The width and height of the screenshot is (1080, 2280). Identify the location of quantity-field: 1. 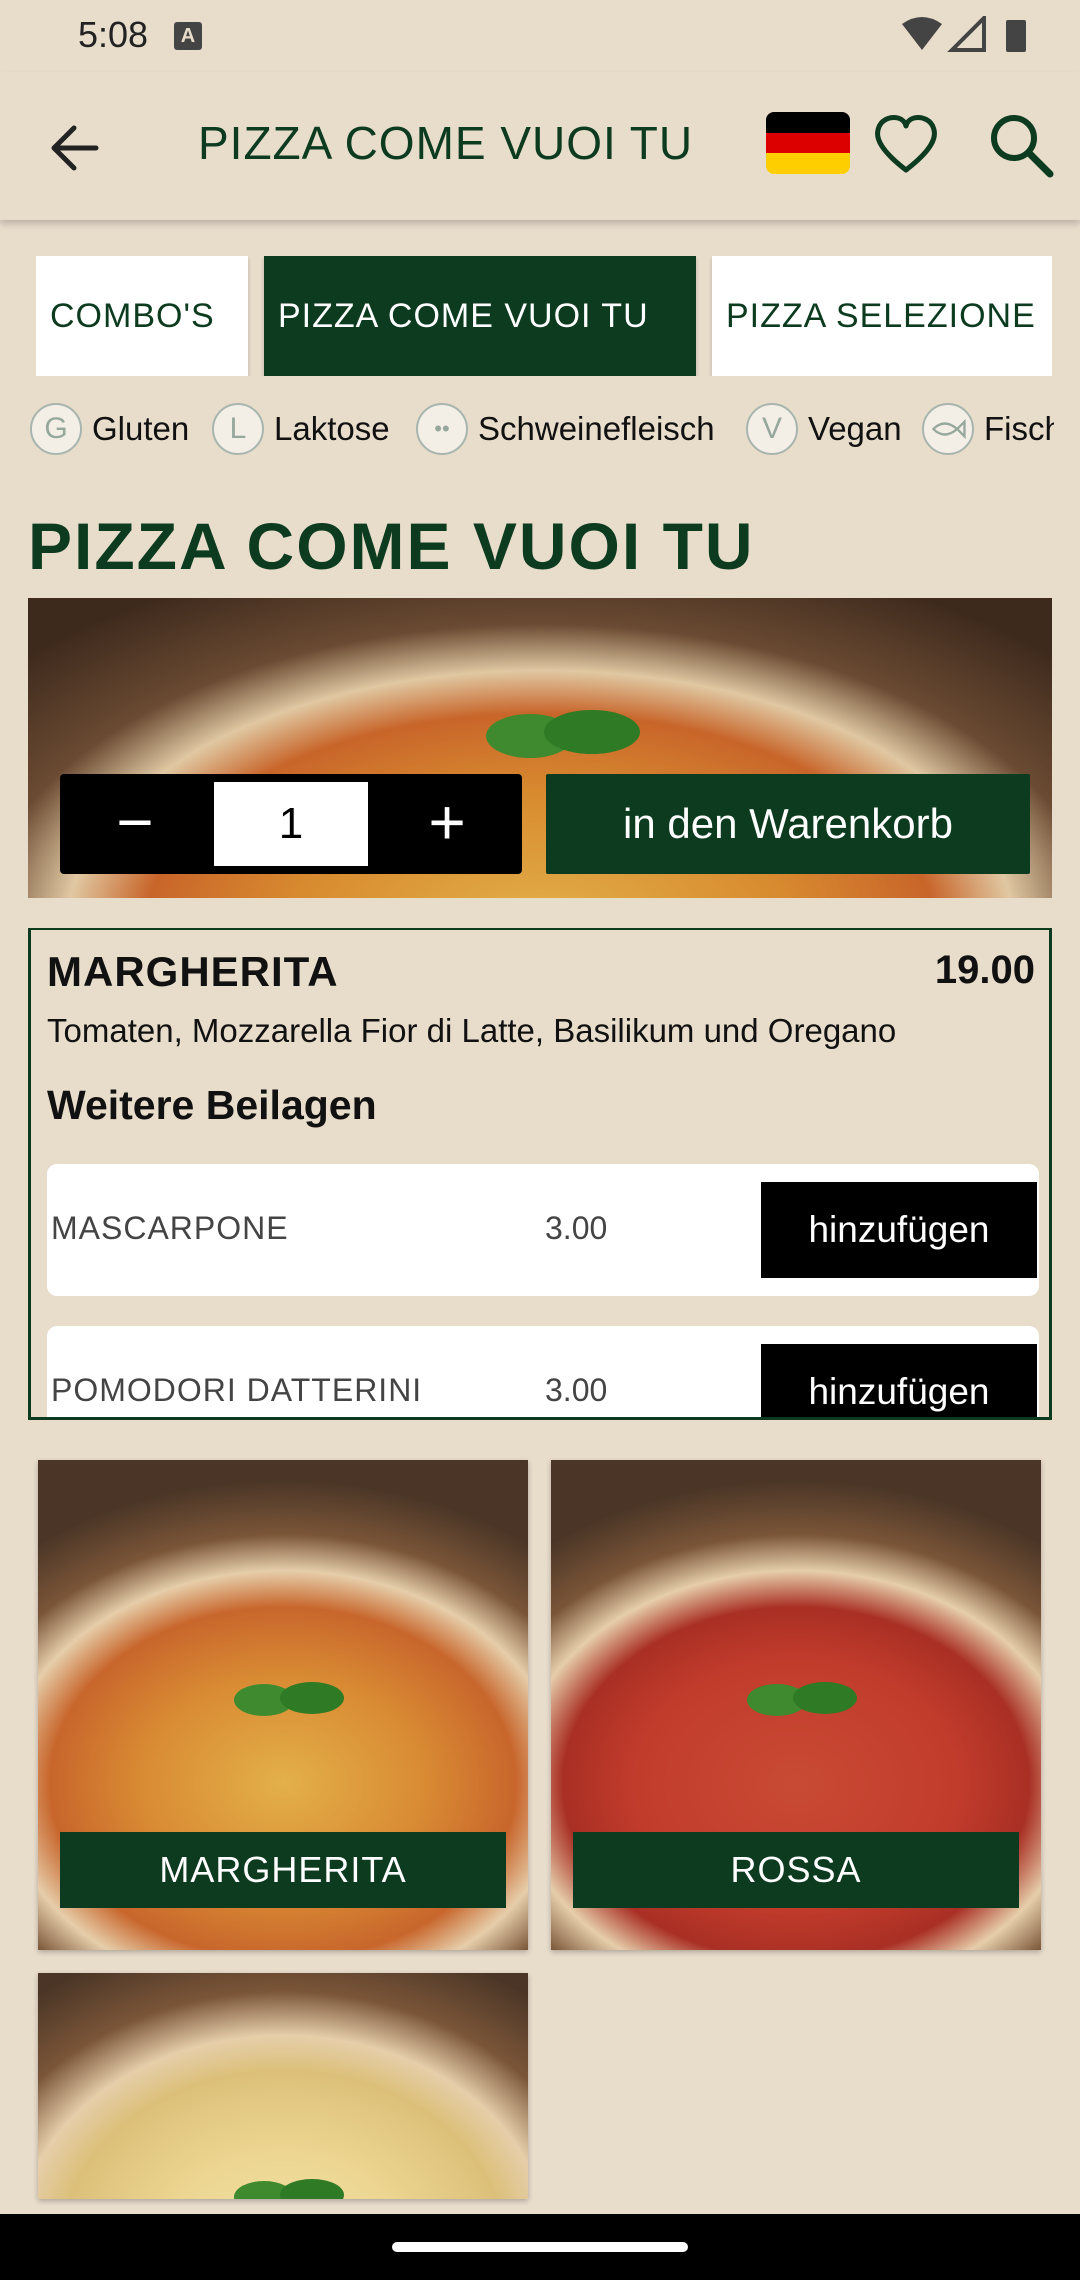
(291, 824).